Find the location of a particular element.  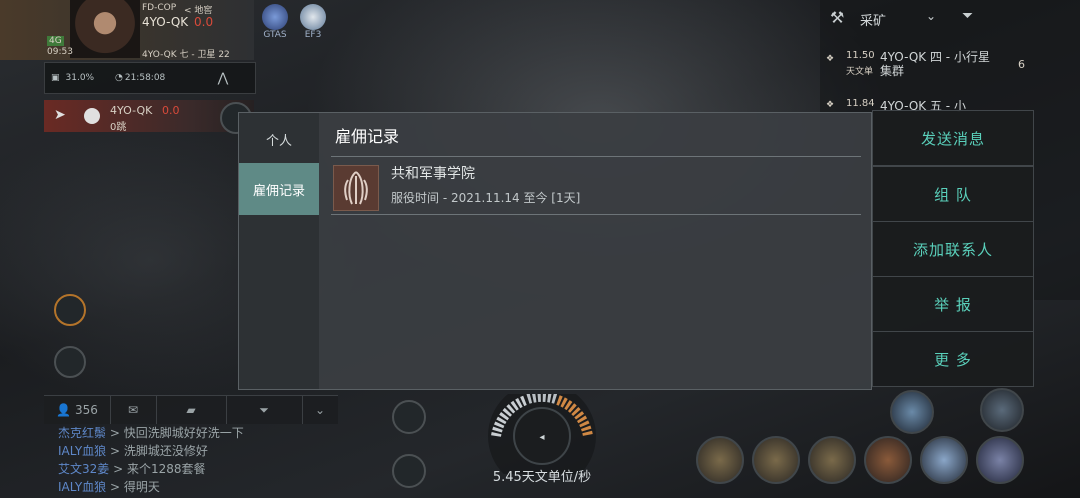

system-name: 4YO-QK is located at coordinates (165, 22).